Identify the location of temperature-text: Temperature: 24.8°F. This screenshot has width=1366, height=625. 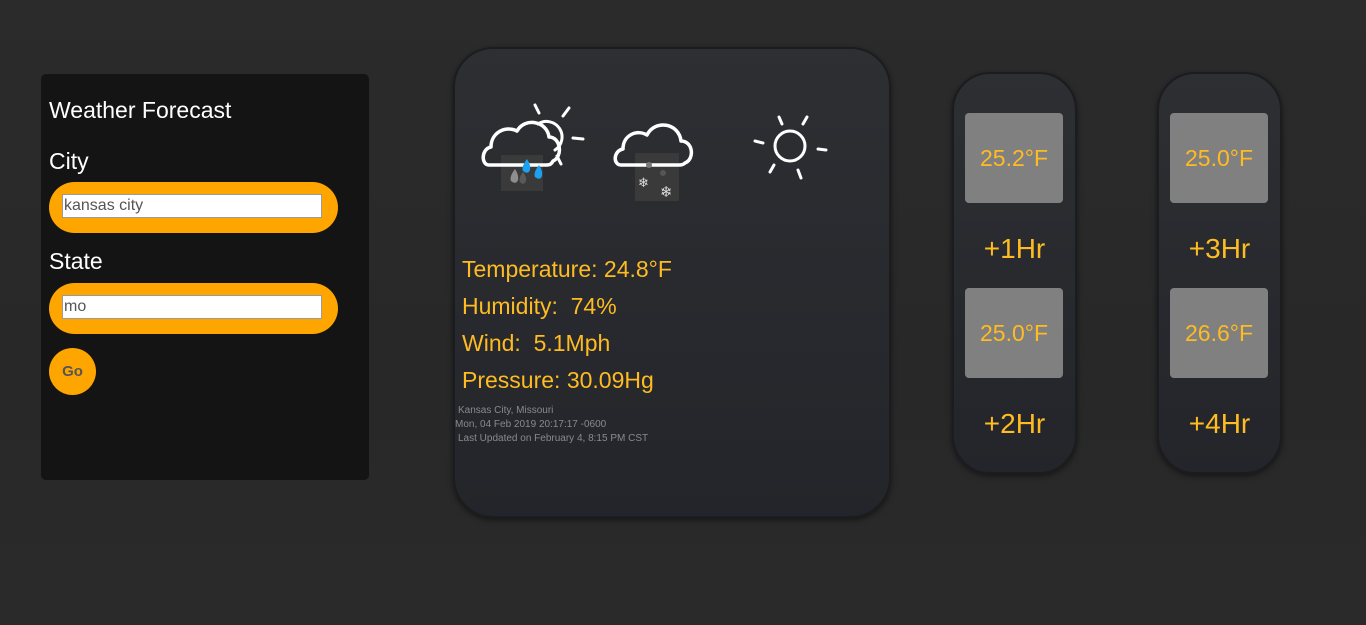
(567, 269).